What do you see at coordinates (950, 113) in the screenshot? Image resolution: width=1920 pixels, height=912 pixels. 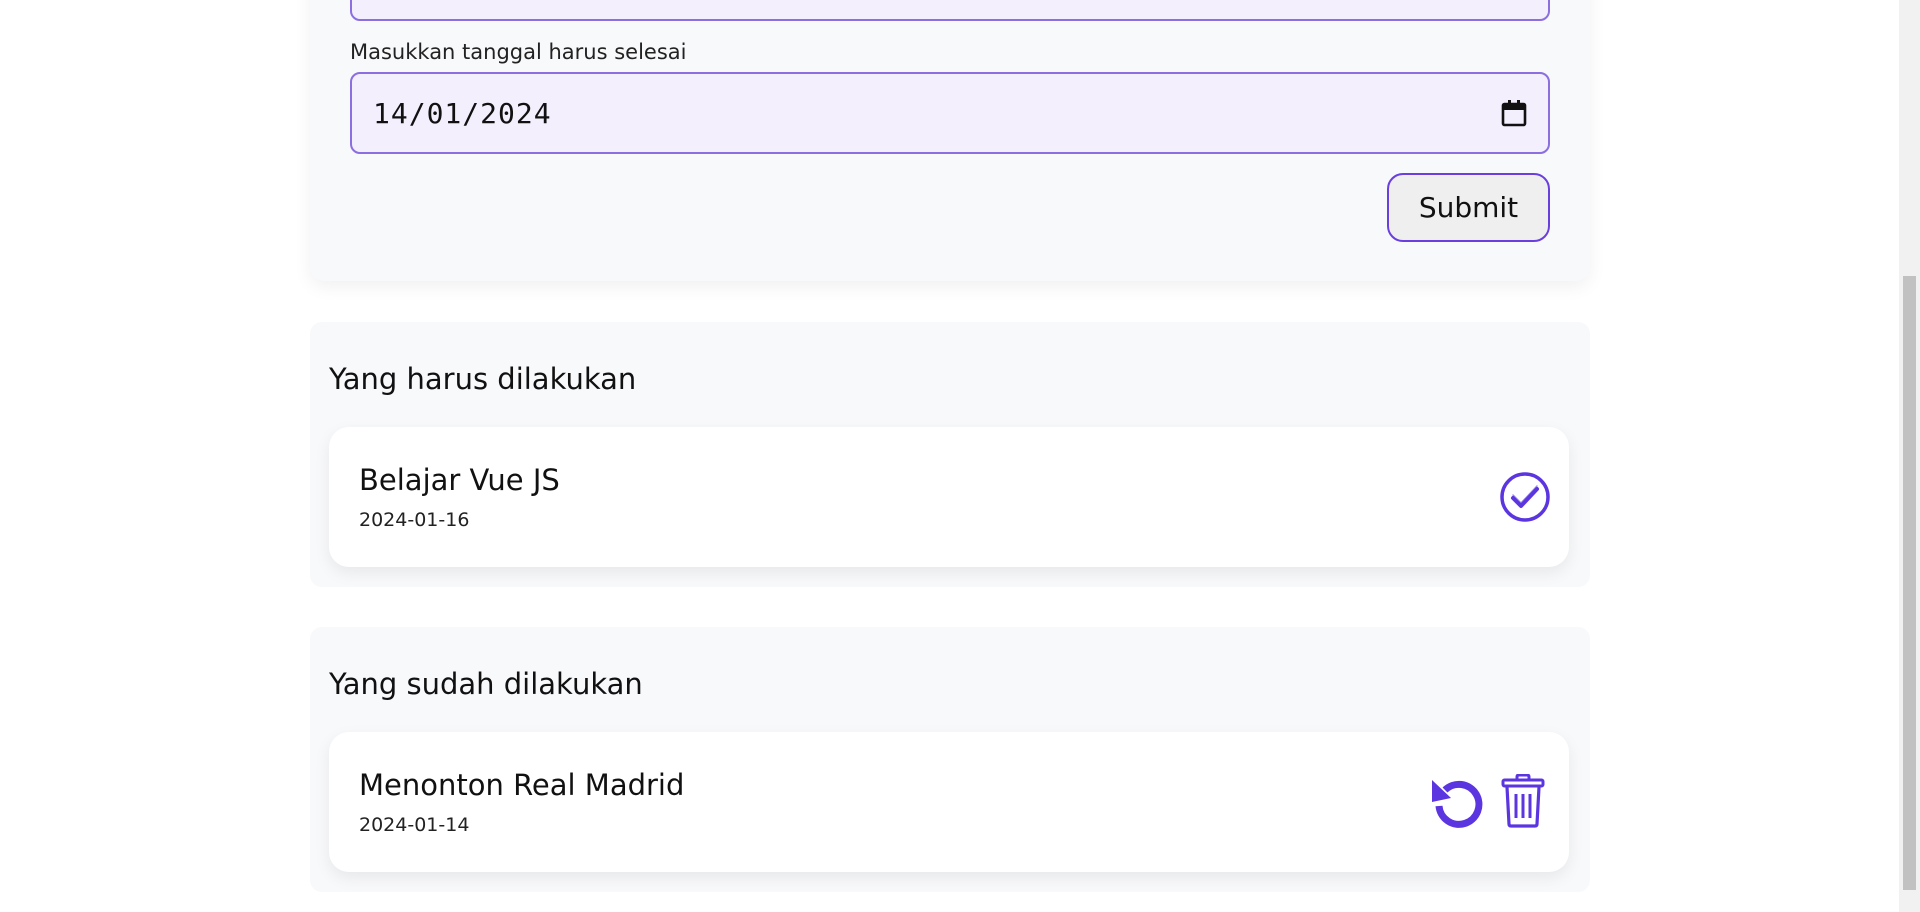 I see `date-field: 14/01/2024` at bounding box center [950, 113].